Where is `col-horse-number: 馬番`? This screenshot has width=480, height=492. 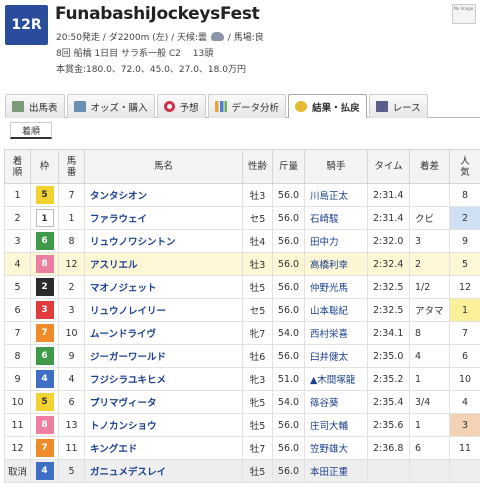 col-horse-number: 馬番 is located at coordinates (71, 166).